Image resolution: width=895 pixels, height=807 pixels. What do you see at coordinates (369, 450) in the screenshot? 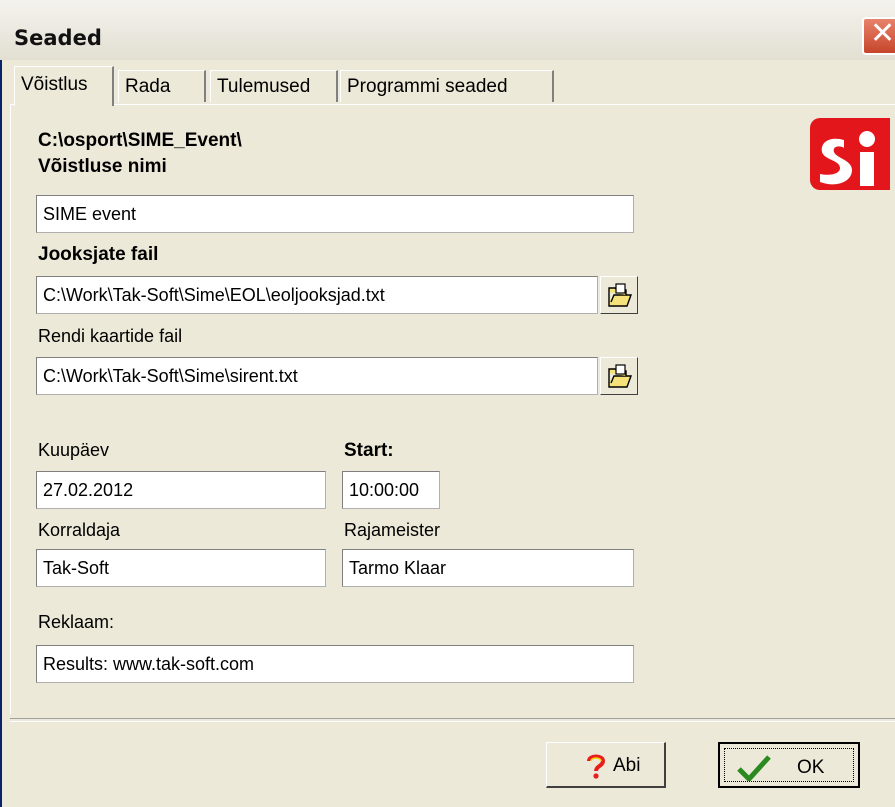
I see `start-label: Start:` at bounding box center [369, 450].